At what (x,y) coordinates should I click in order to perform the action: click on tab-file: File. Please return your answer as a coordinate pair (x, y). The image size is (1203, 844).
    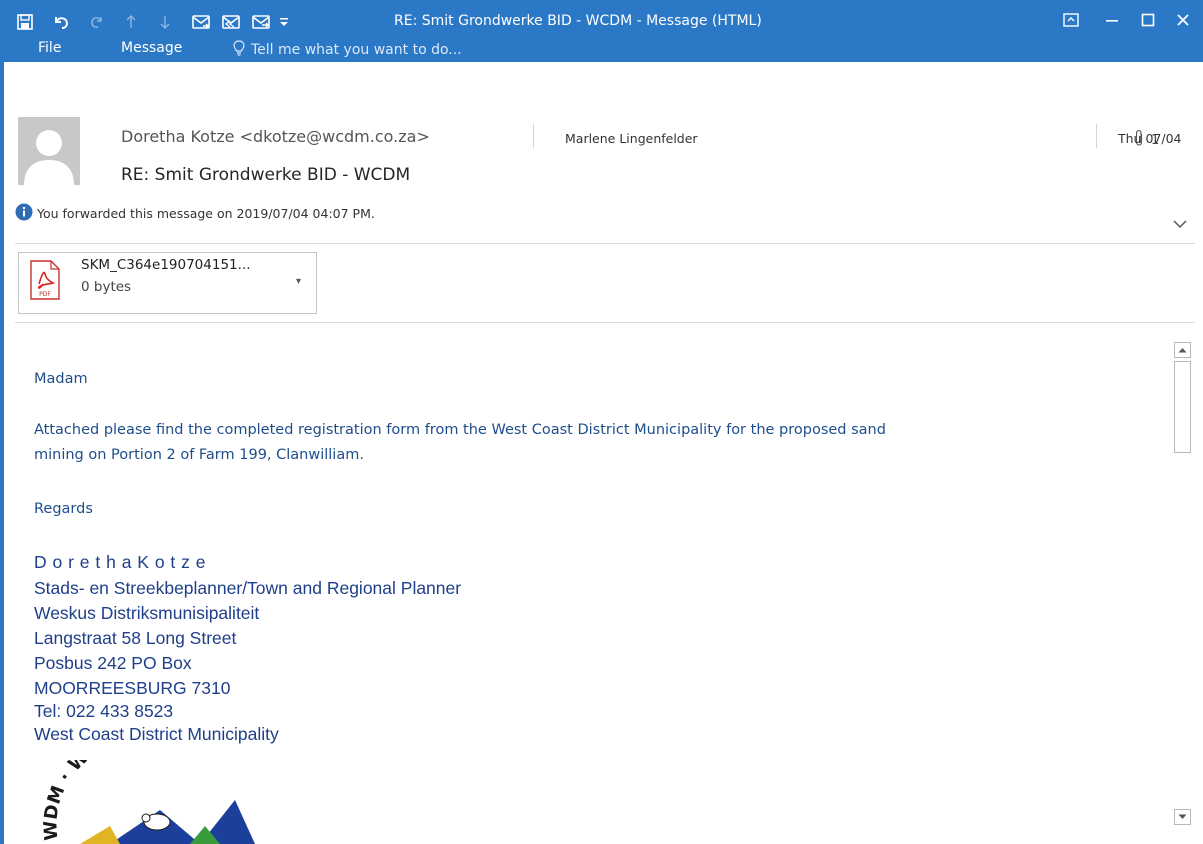
    Looking at the image, I should click on (49, 48).